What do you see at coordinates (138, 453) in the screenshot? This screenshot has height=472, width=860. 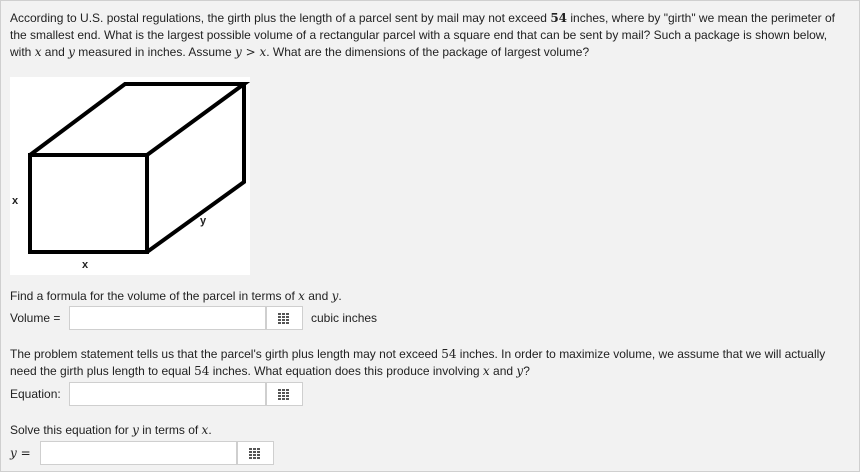 I see `y-expression-input` at bounding box center [138, 453].